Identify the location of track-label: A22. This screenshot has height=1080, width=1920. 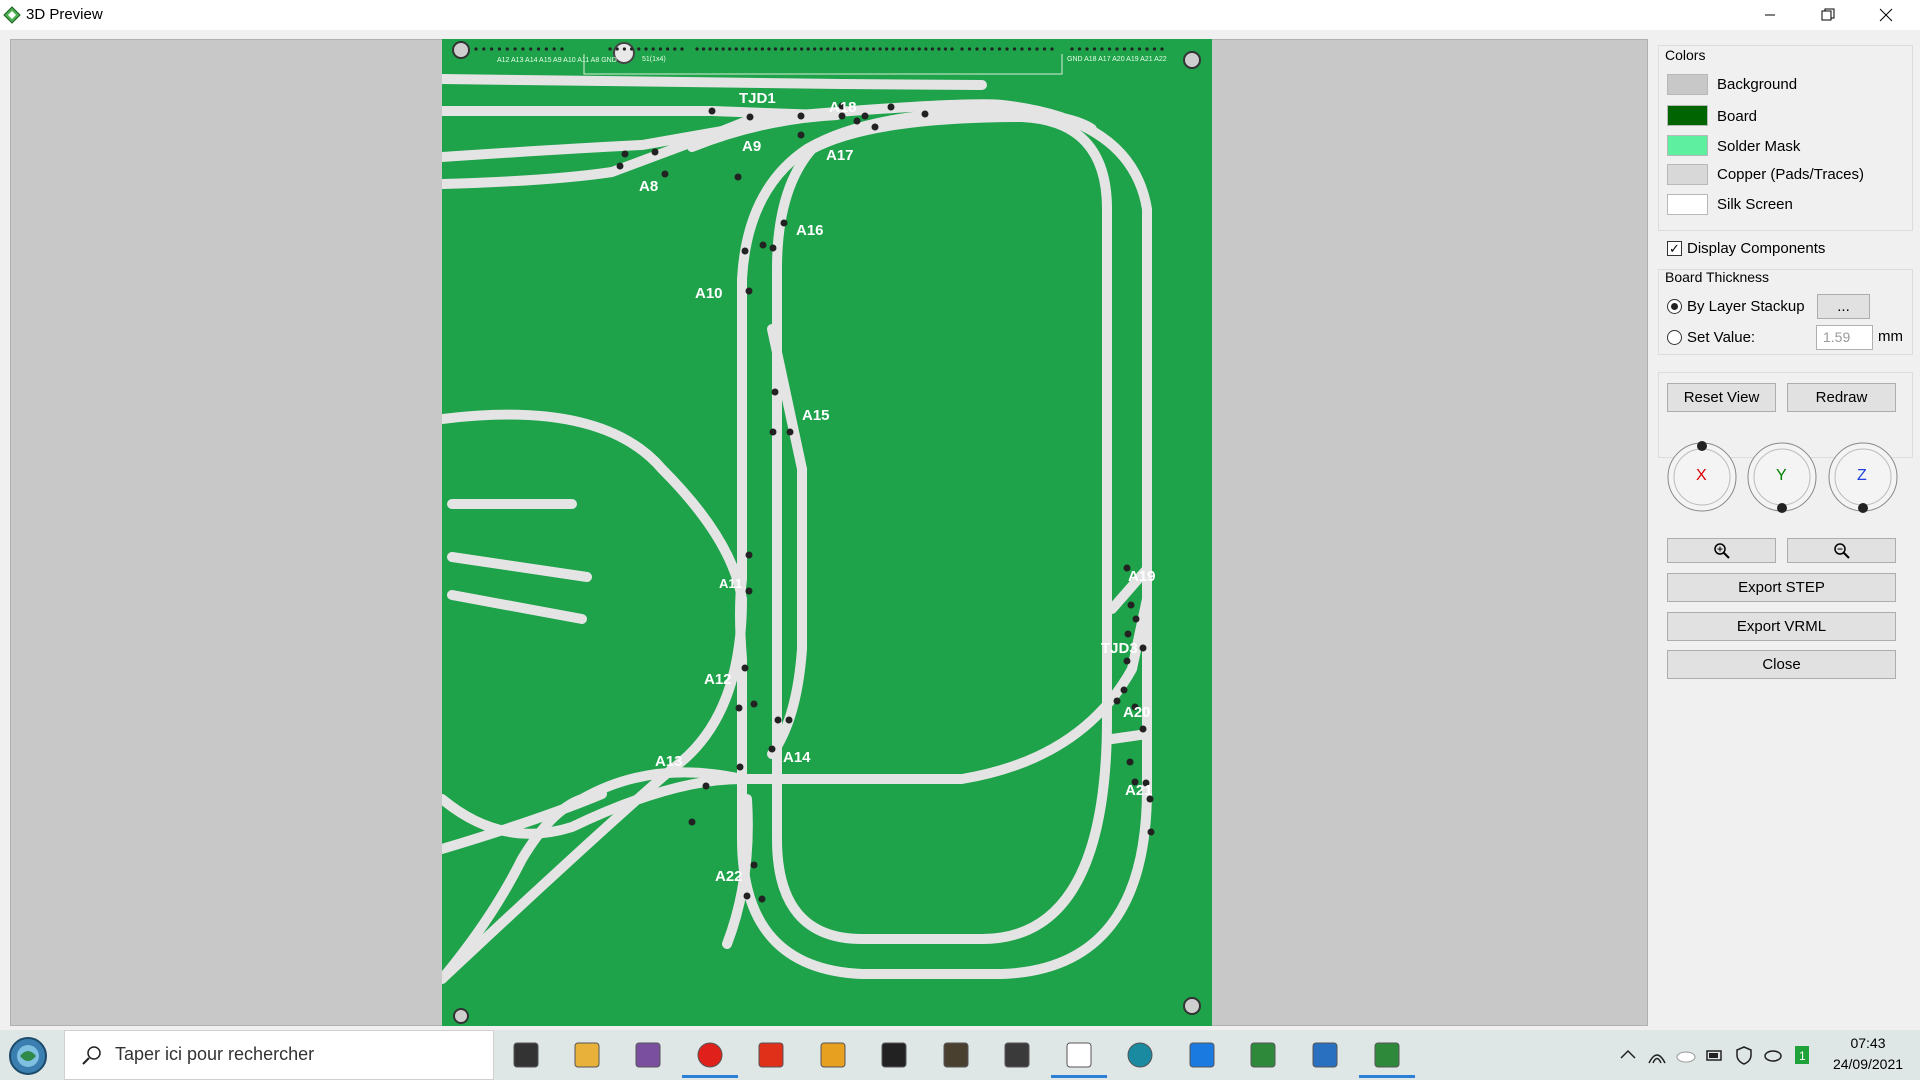
(729, 876).